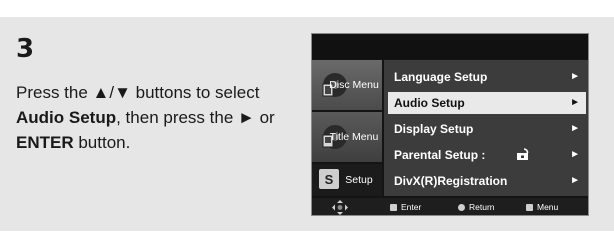 The image size is (614, 248). What do you see at coordinates (461, 207) in the screenshot?
I see `return-button-icon` at bounding box center [461, 207].